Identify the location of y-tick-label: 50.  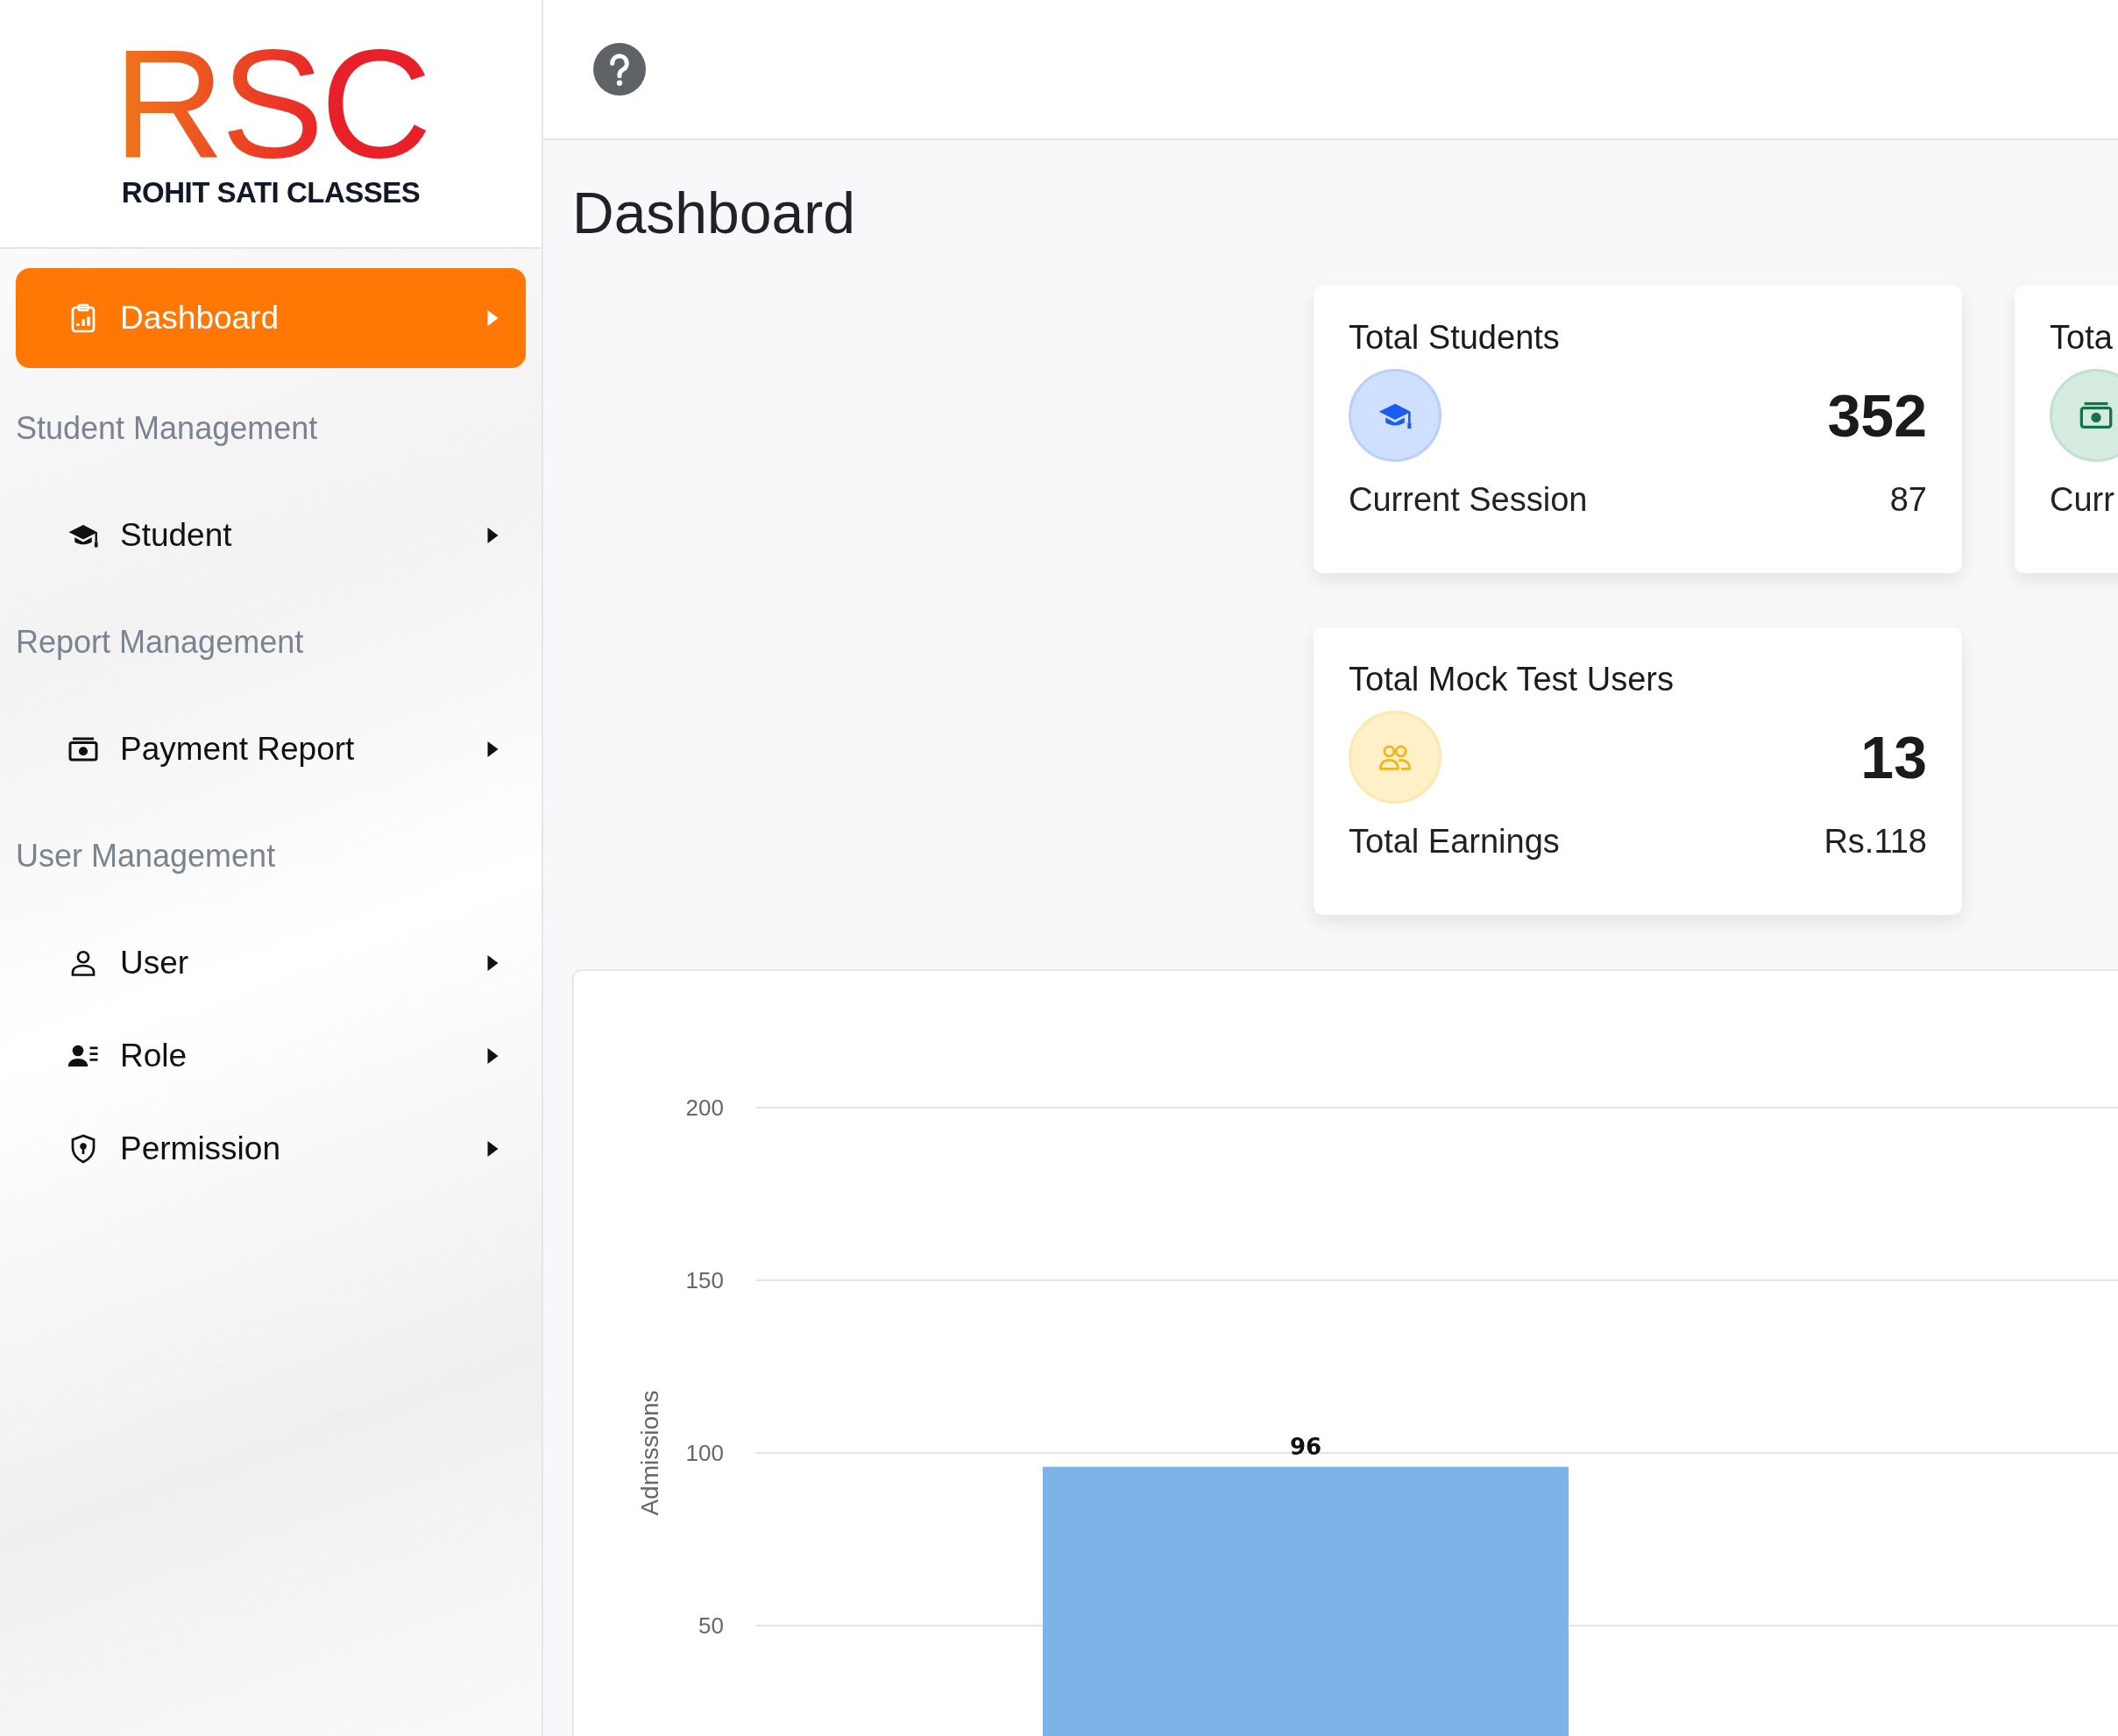
(711, 1625).